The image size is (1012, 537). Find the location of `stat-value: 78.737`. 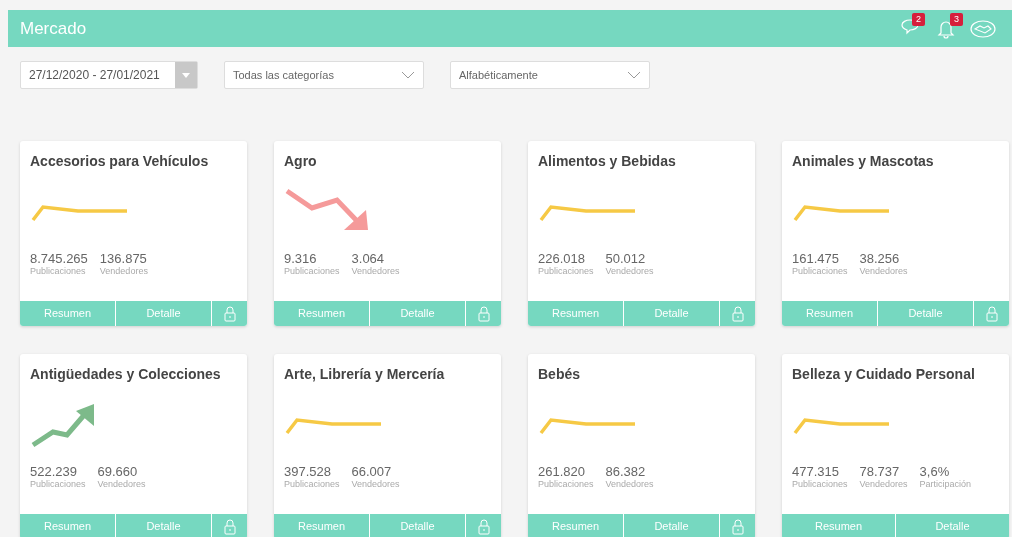

stat-value: 78.737 is located at coordinates (879, 472).